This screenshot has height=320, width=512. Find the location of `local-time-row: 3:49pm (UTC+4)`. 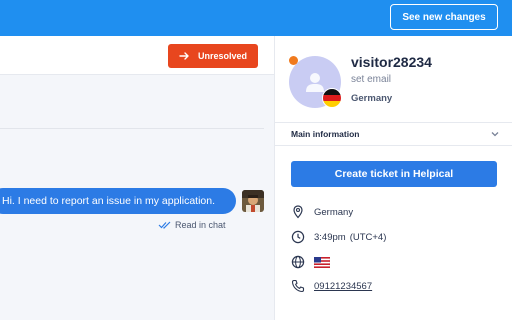

local-time-row: 3:49pm (UTC+4) is located at coordinates (338, 237).